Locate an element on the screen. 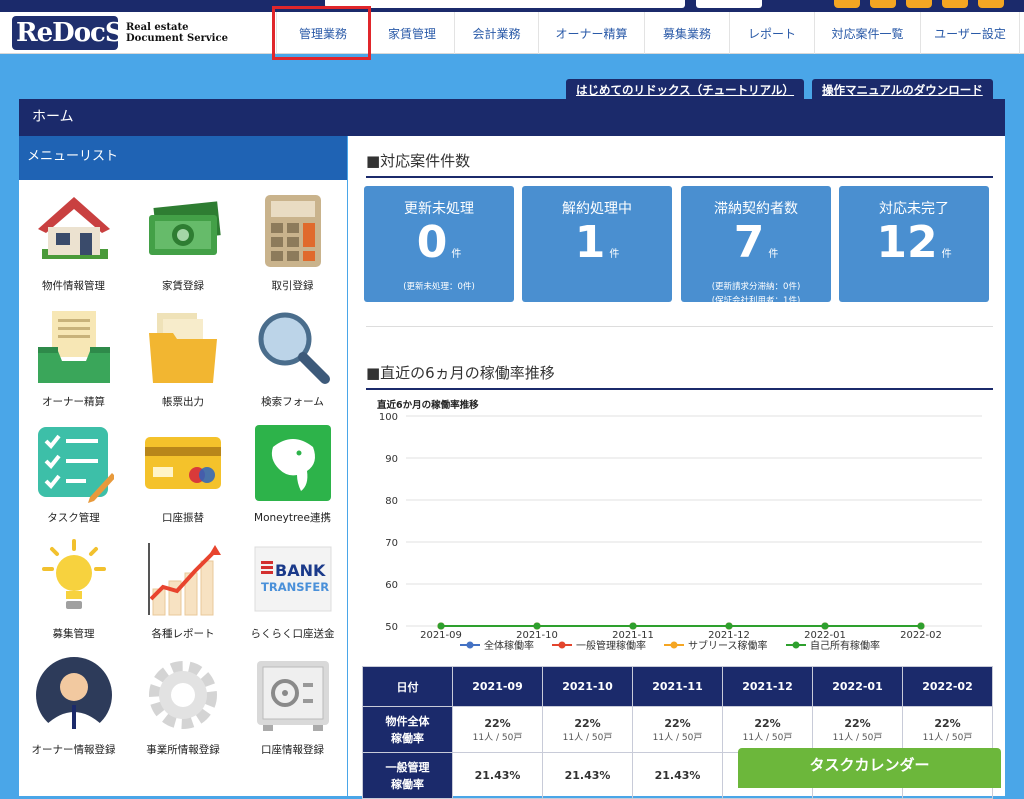 The image size is (1024, 799). money-icon is located at coordinates (185, 228).